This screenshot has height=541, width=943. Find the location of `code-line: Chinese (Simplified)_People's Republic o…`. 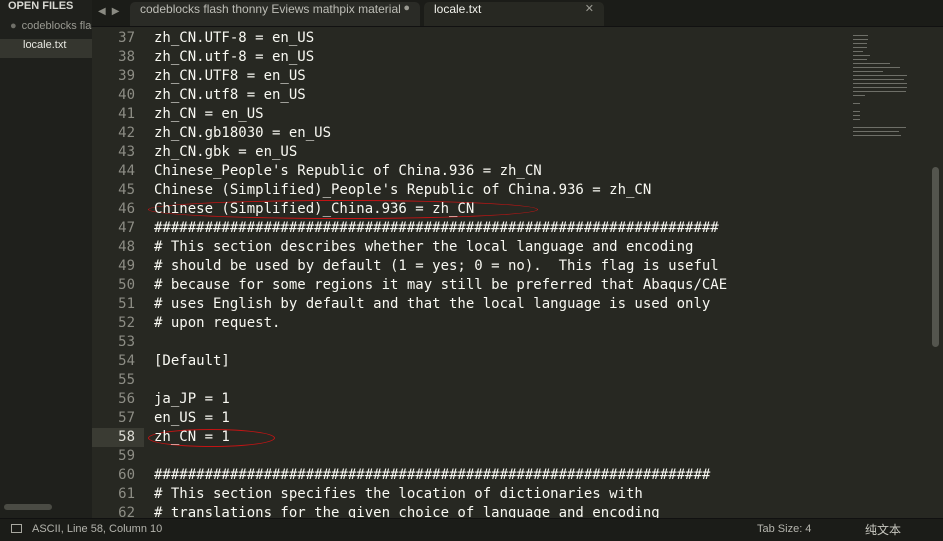

code-line: Chinese (Simplified)_People's Republic o… is located at coordinates (402, 190).